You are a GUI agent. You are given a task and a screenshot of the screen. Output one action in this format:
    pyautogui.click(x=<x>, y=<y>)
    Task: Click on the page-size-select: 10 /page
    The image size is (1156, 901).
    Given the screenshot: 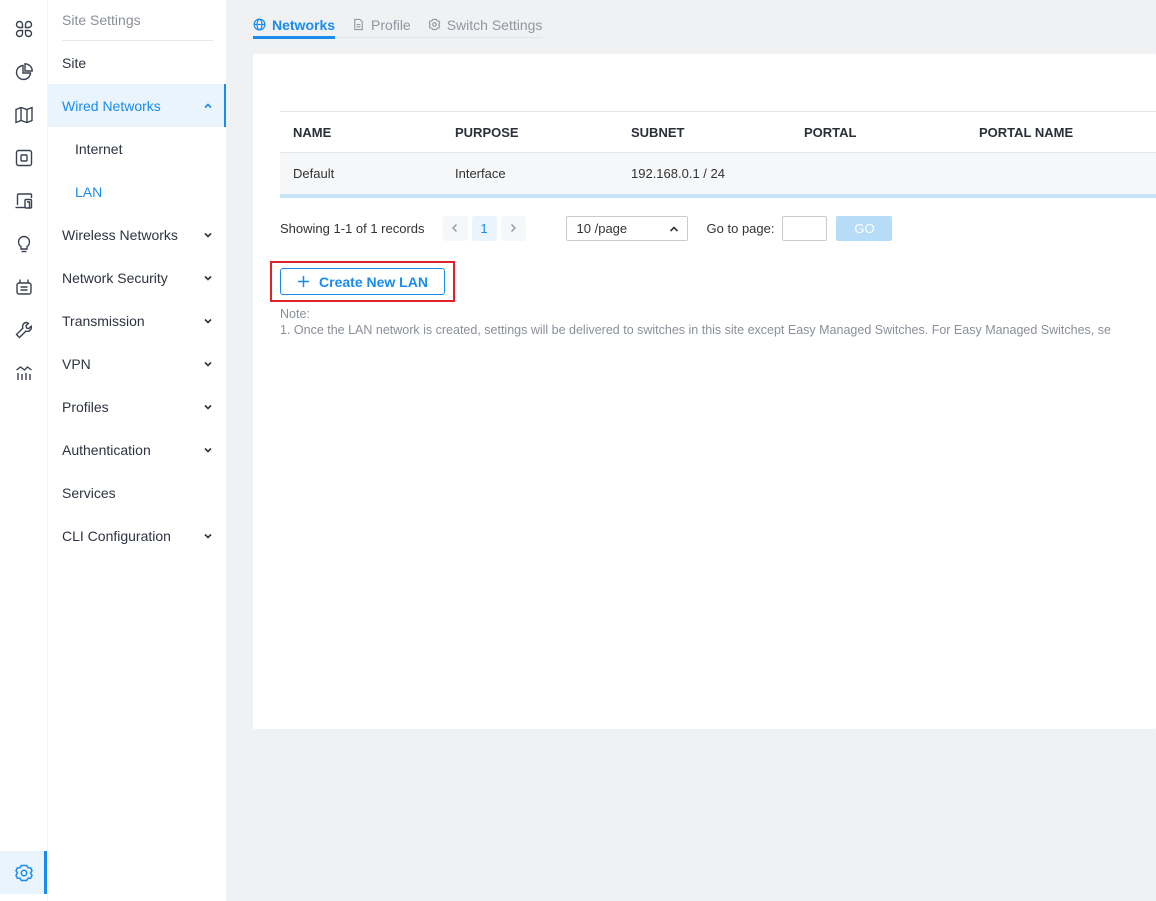 What is the action you would take?
    pyautogui.click(x=626, y=228)
    